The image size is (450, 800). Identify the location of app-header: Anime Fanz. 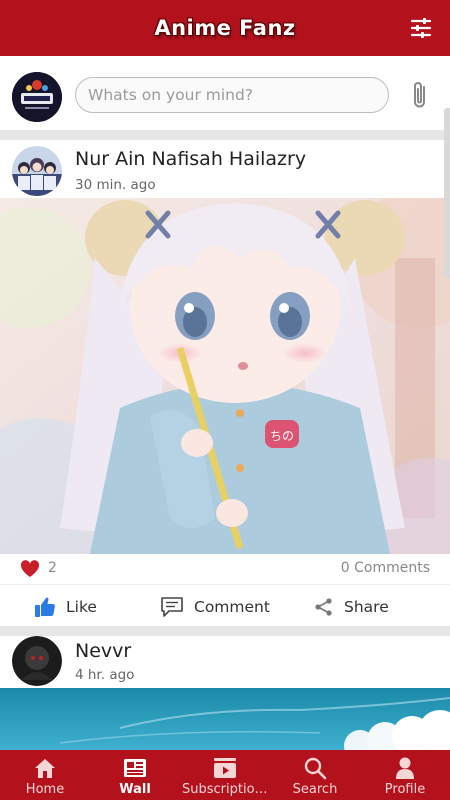
(225, 28).